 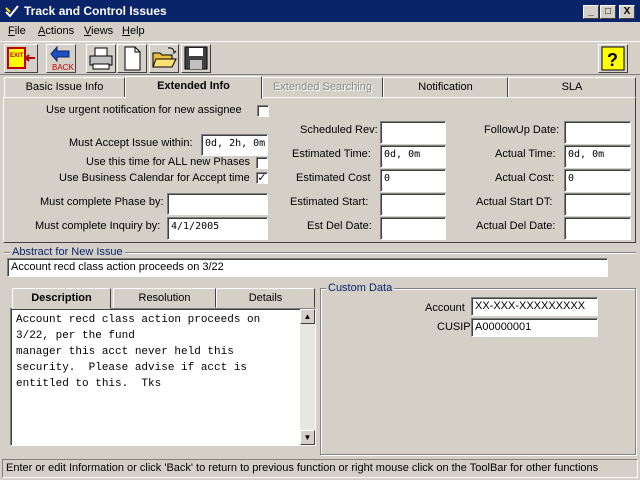 What do you see at coordinates (168, 162) in the screenshot?
I see `use-time-label: Use this time for ALL new Phases` at bounding box center [168, 162].